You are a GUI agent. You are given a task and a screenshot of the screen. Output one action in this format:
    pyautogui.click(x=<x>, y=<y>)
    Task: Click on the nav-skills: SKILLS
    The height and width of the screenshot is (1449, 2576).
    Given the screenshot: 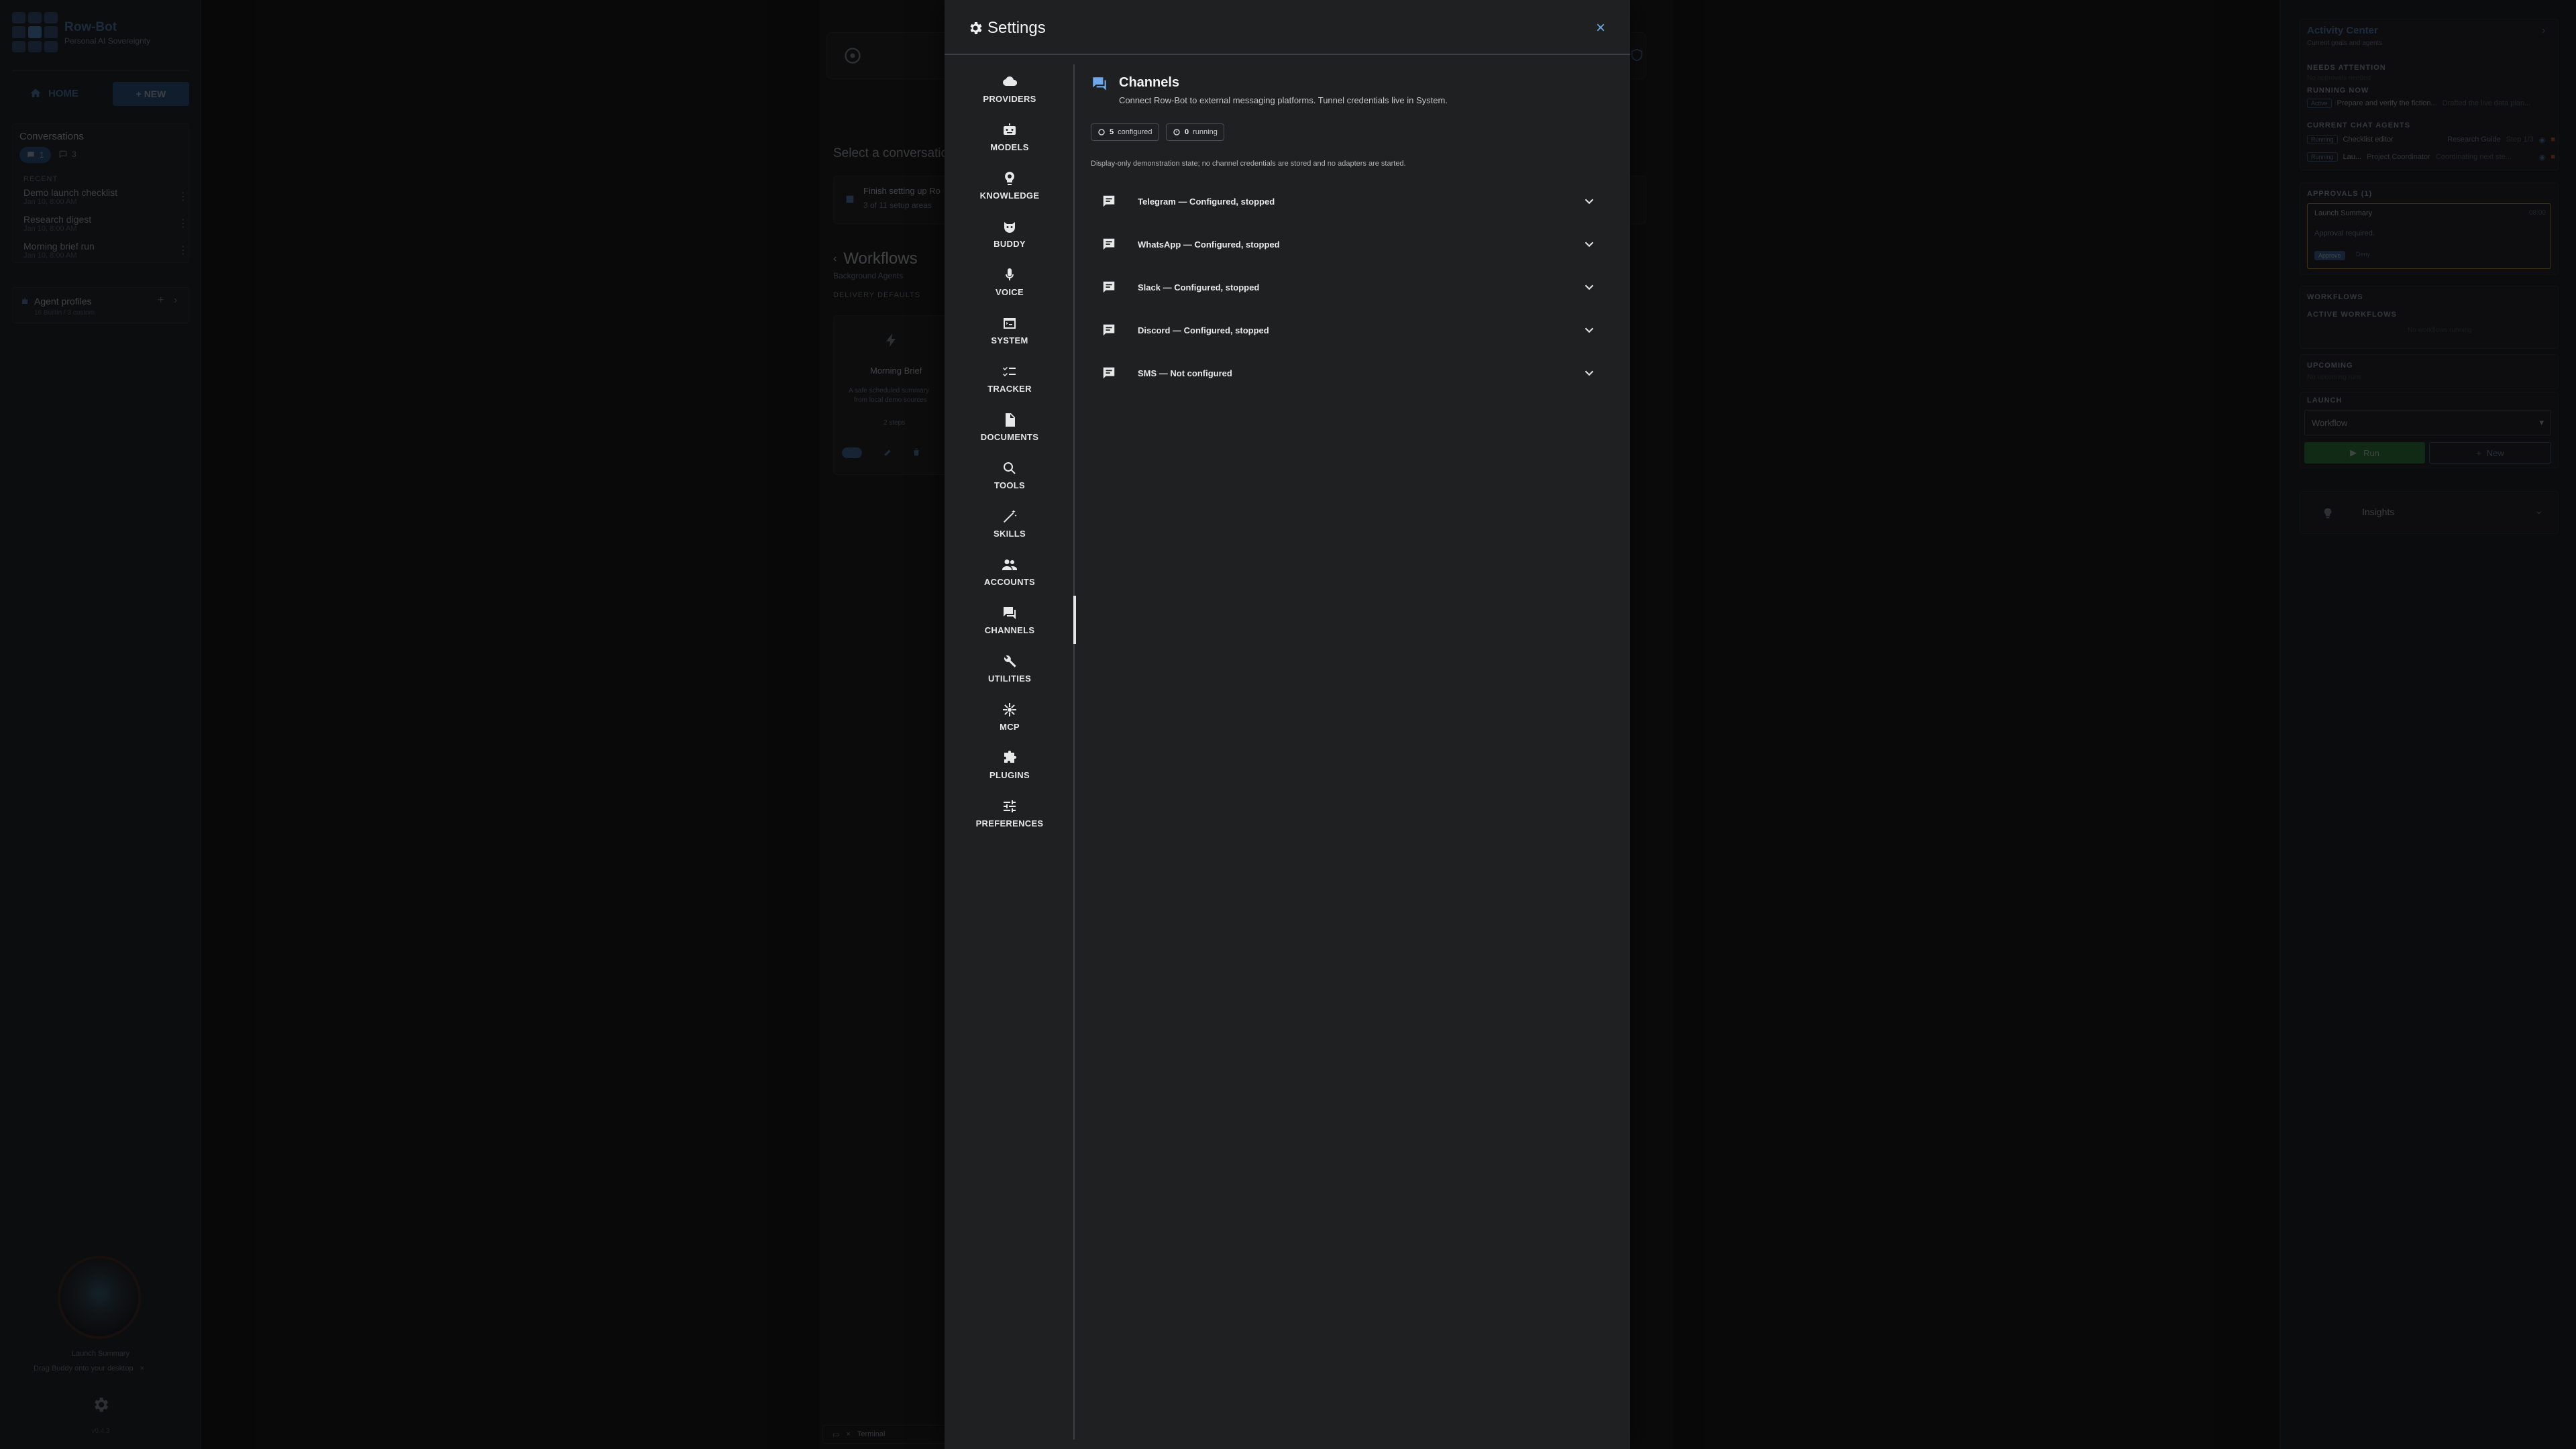 What is the action you would take?
    pyautogui.click(x=1010, y=523)
    